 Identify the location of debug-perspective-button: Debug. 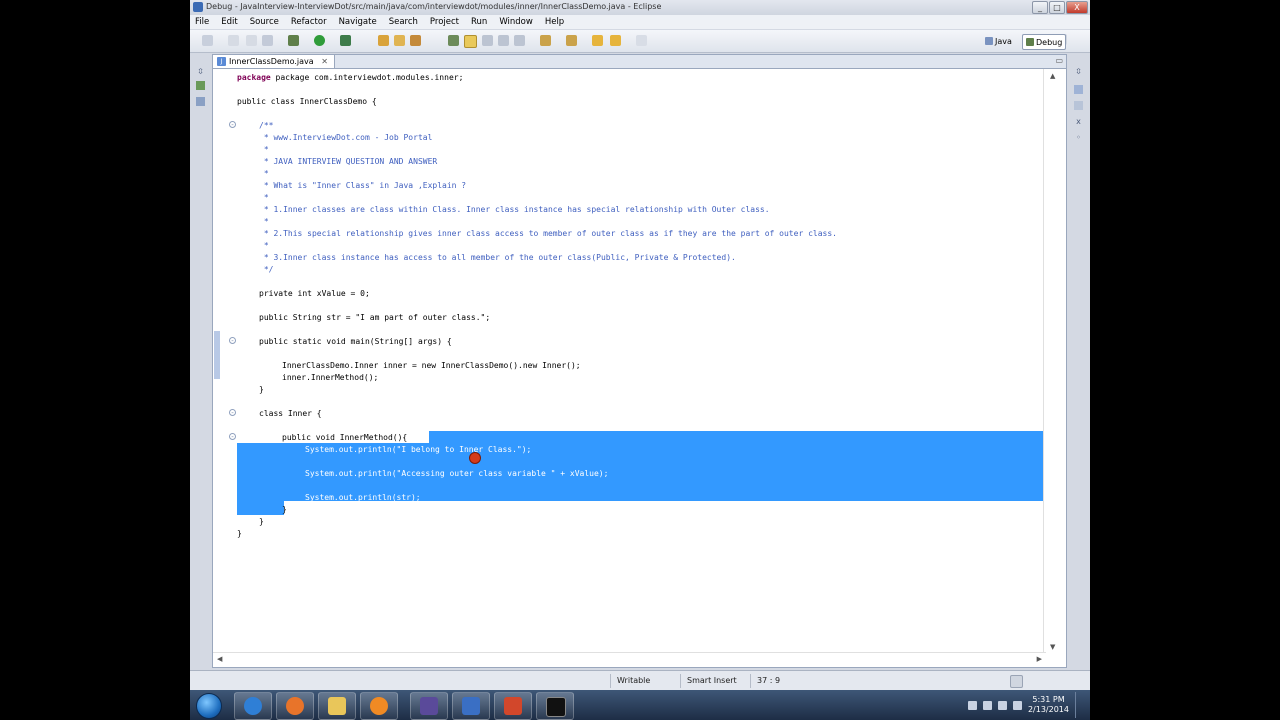
(1044, 42).